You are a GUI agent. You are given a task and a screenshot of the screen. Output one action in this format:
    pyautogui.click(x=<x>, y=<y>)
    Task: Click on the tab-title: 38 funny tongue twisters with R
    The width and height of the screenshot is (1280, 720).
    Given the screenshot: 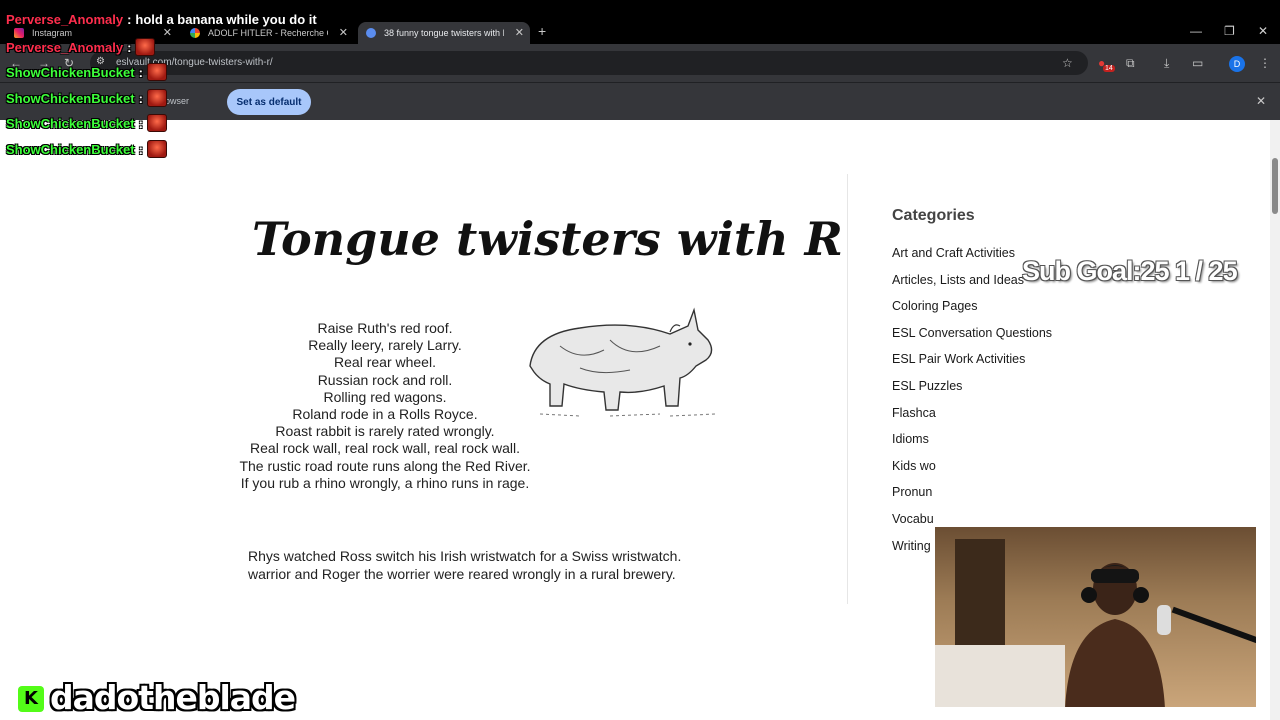 What is the action you would take?
    pyautogui.click(x=444, y=33)
    